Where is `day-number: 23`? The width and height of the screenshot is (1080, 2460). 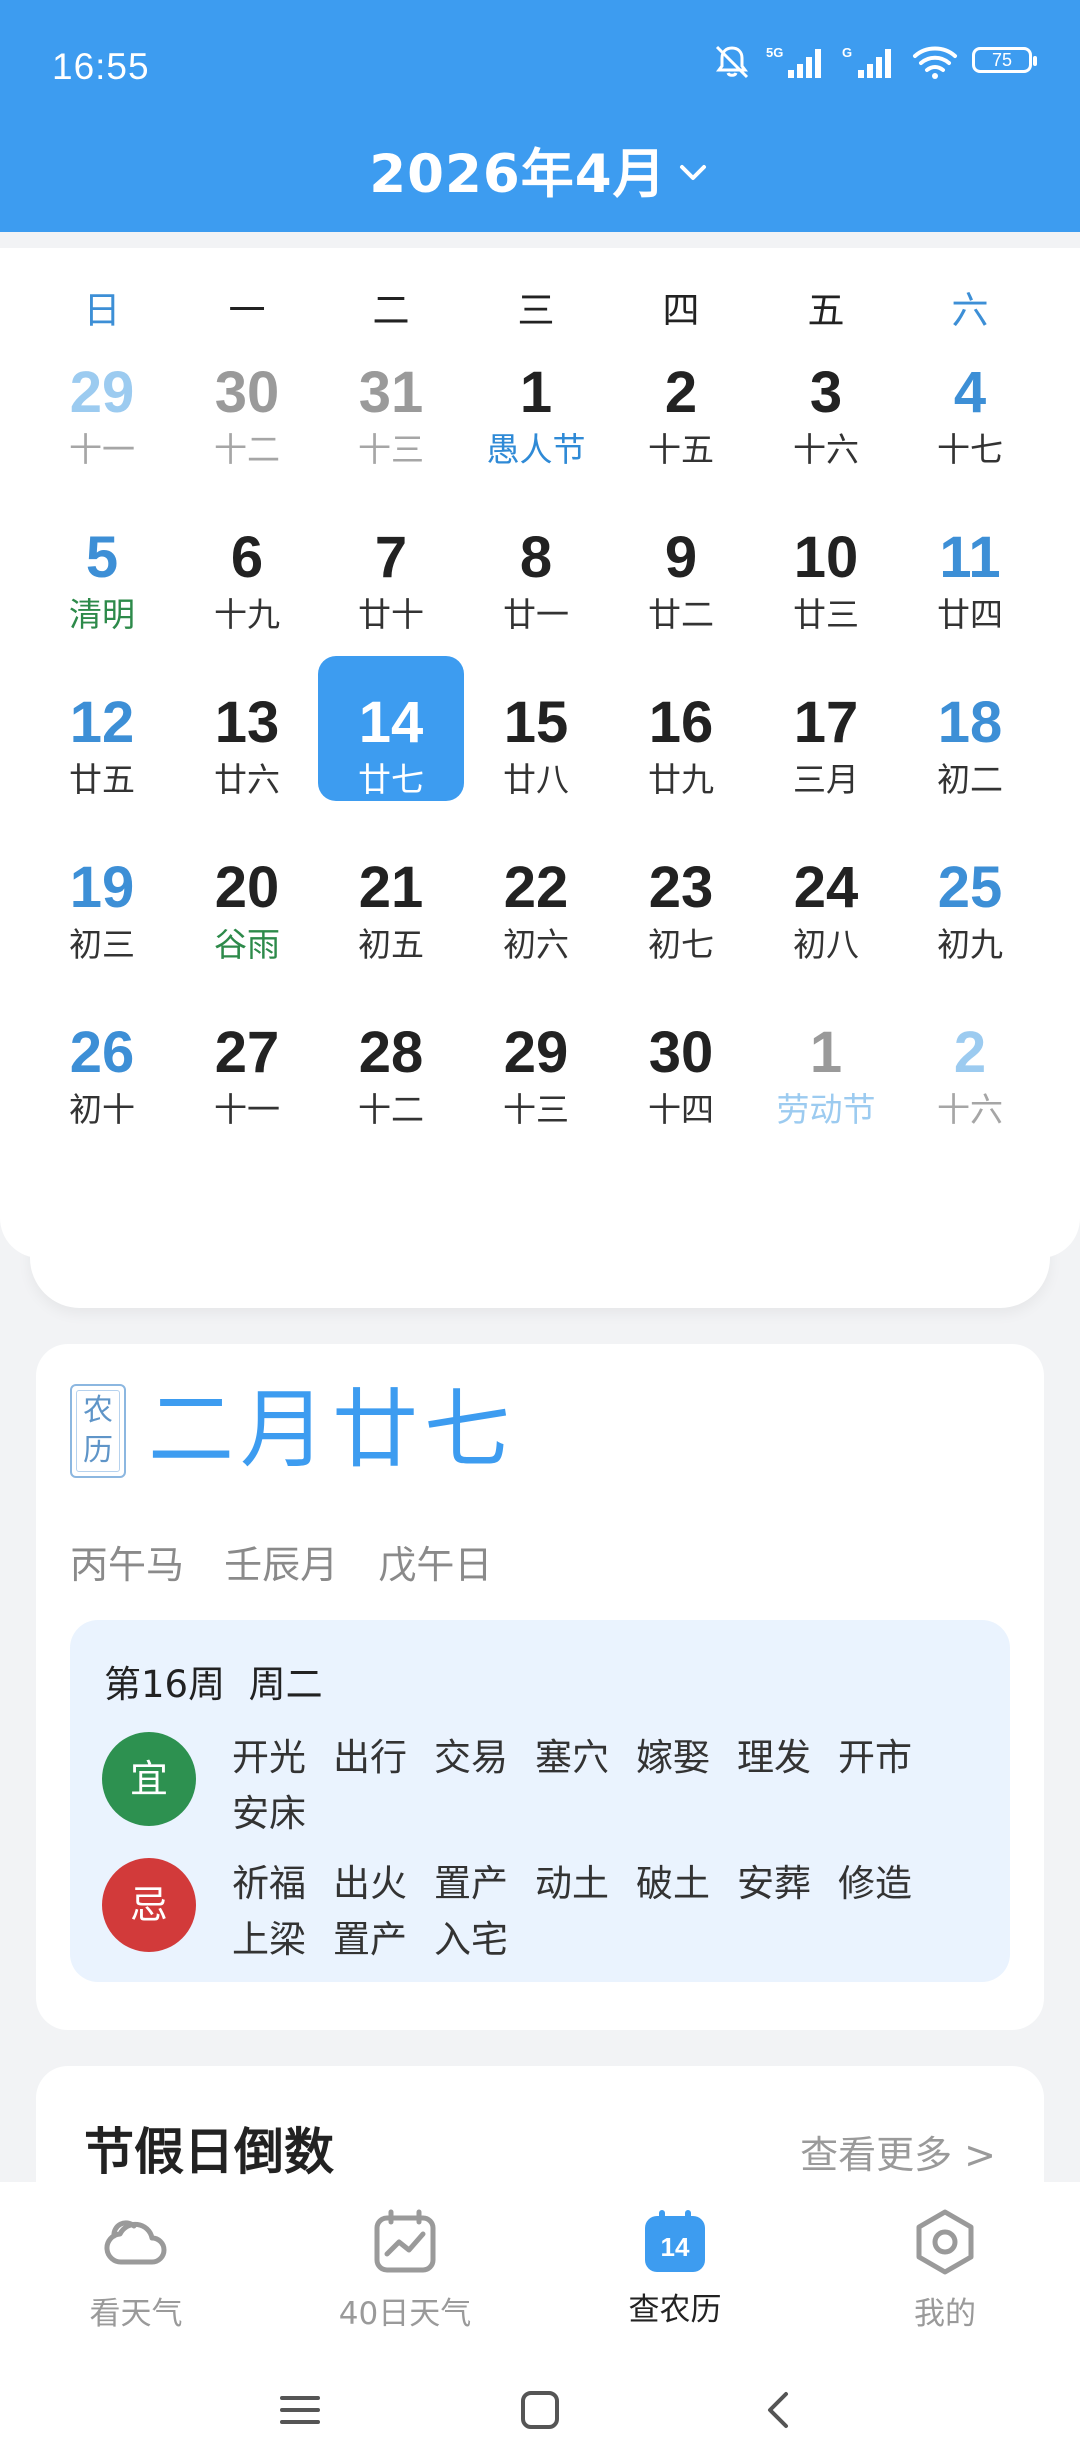
day-number: 23 is located at coordinates (681, 887).